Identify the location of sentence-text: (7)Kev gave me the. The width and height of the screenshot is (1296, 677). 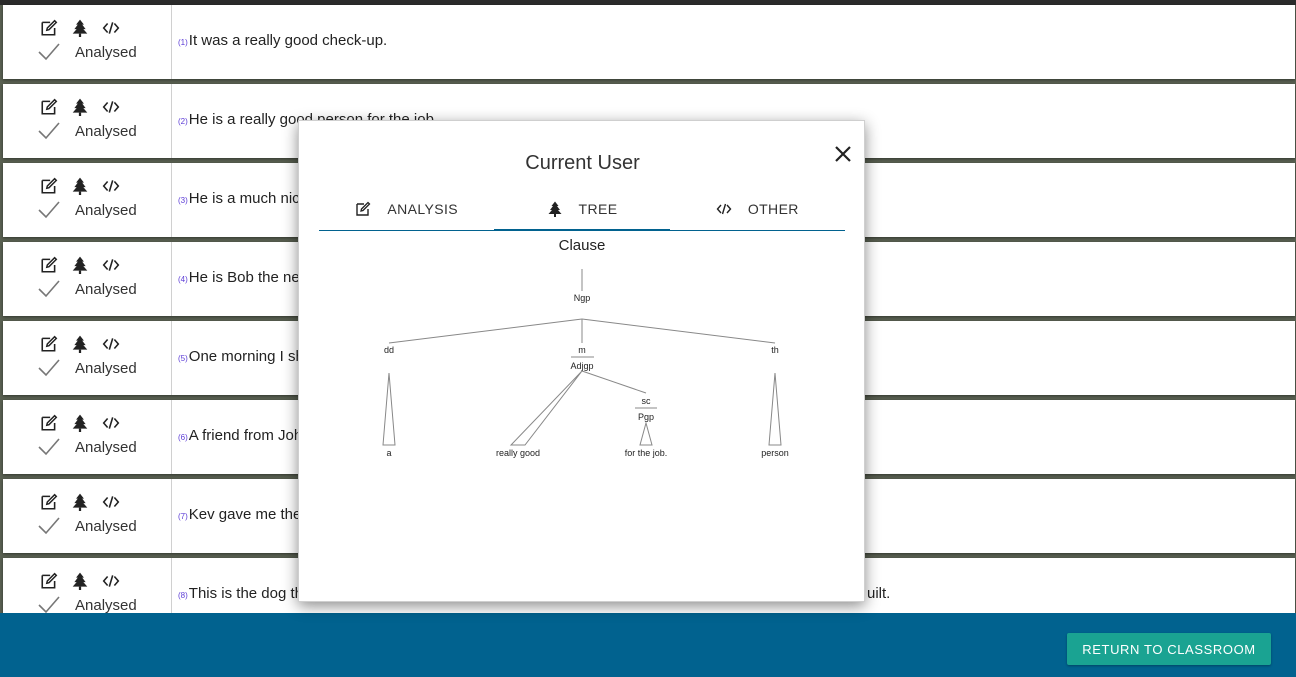
(236, 516).